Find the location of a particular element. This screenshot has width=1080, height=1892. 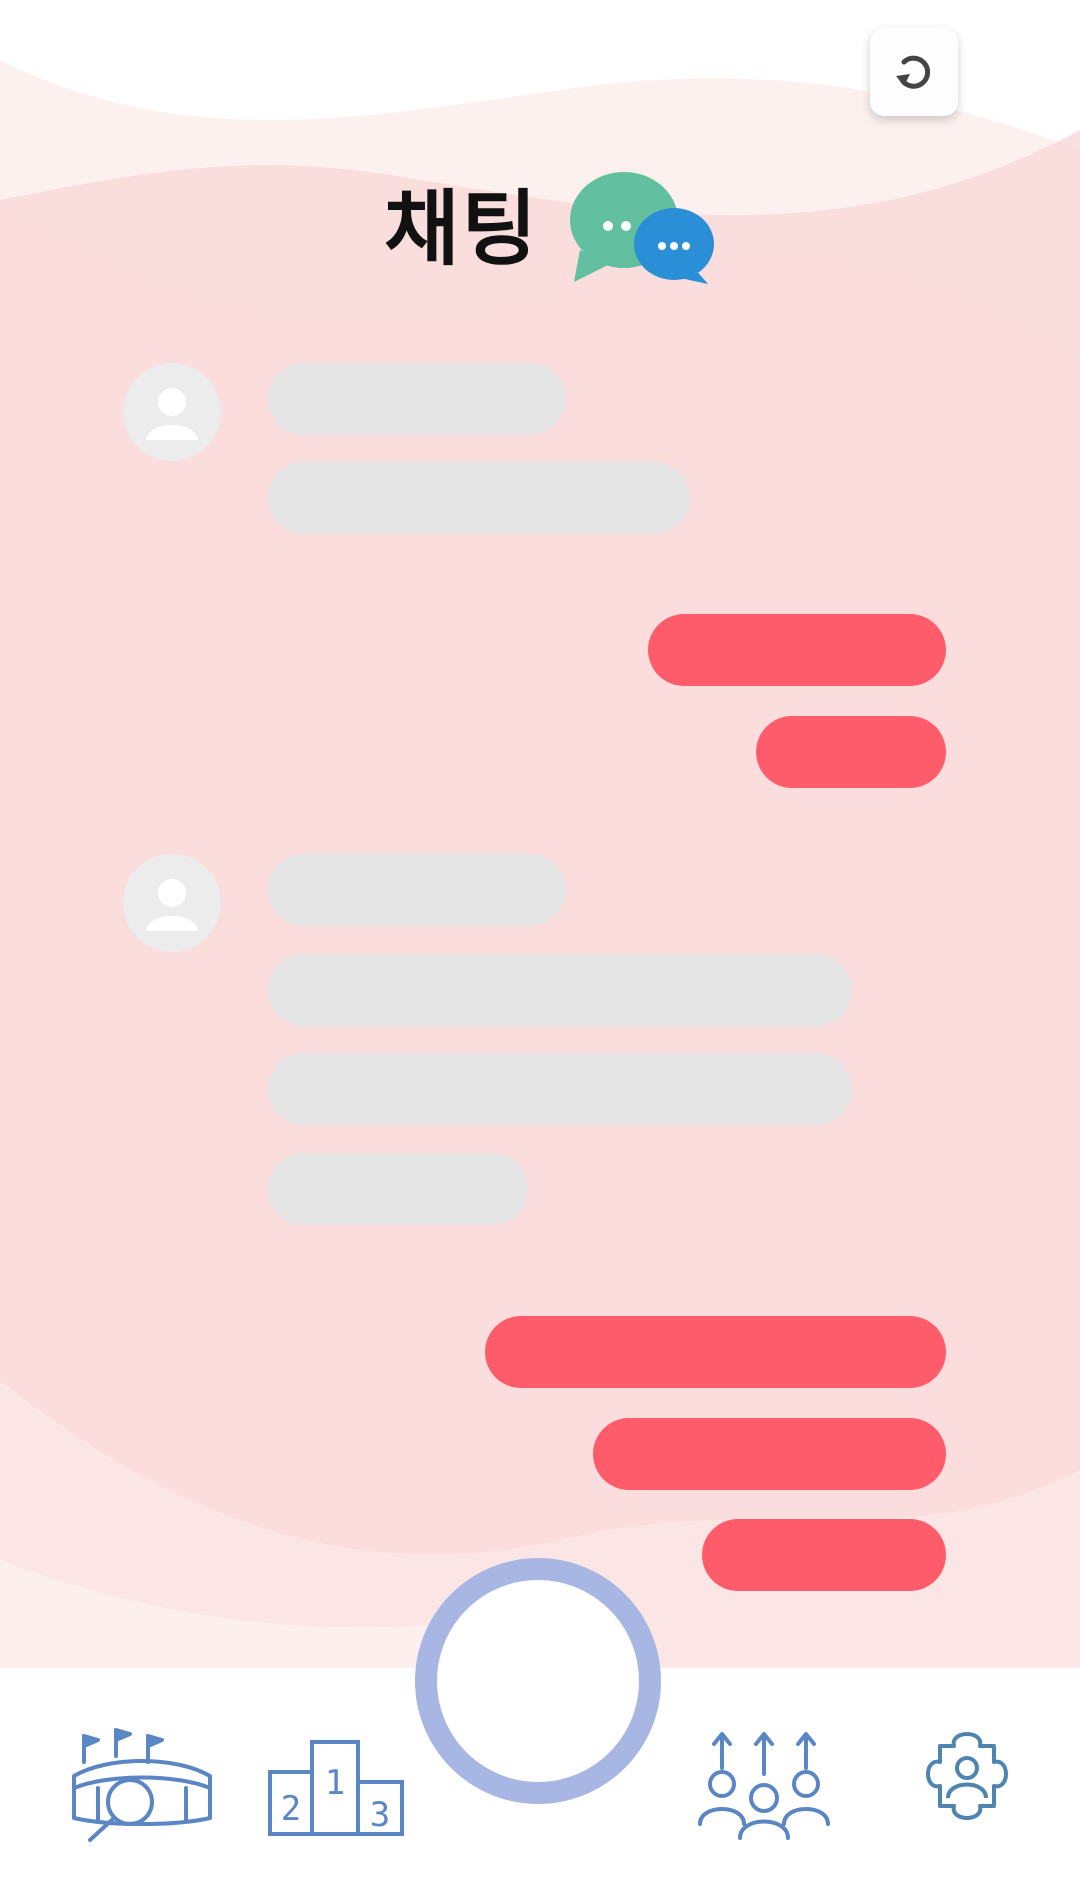

refresh-button is located at coordinates (914, 72).